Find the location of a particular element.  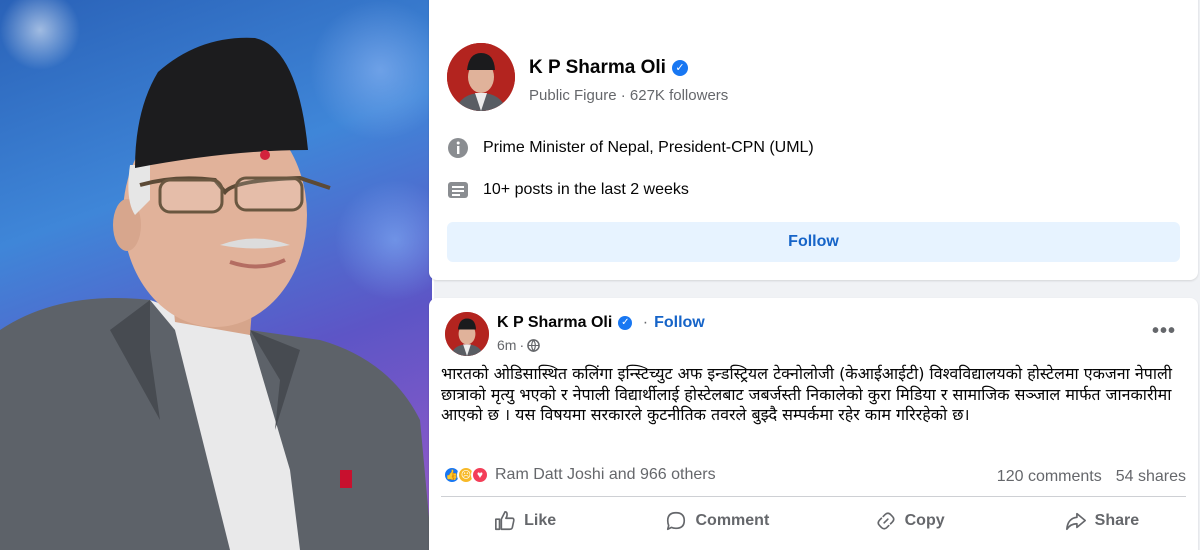

comment-button: Comment is located at coordinates (717, 521).